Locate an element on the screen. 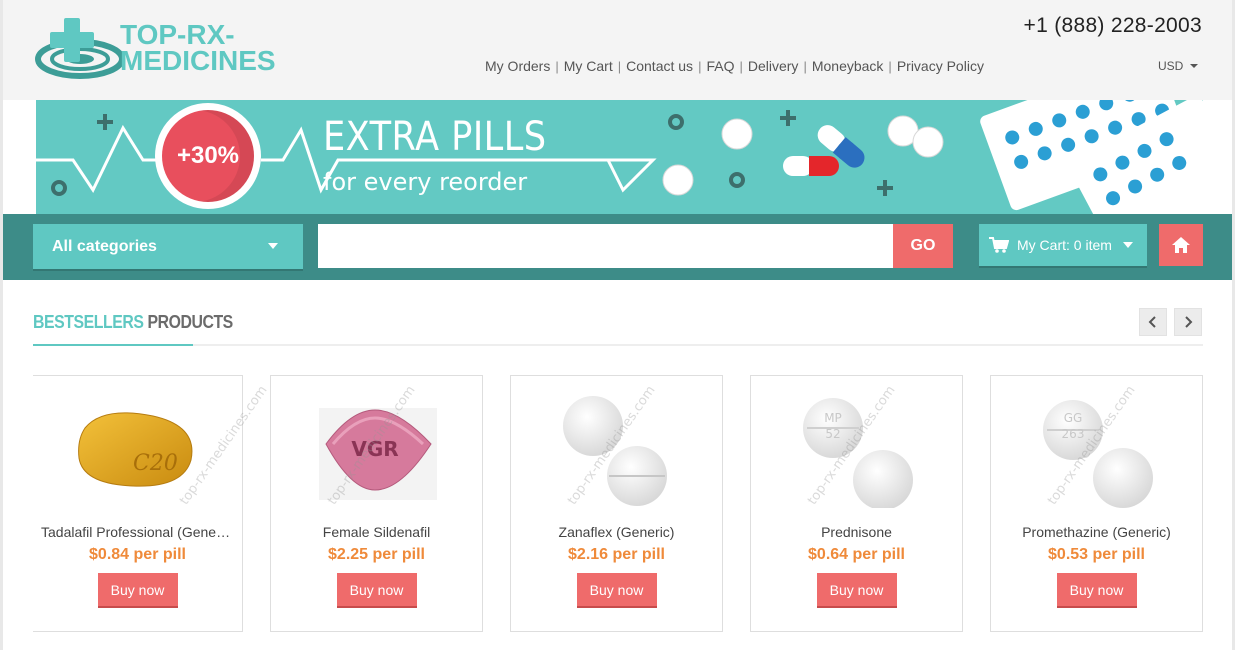  section-title-highlight: BESTSELLERS is located at coordinates (88, 322).